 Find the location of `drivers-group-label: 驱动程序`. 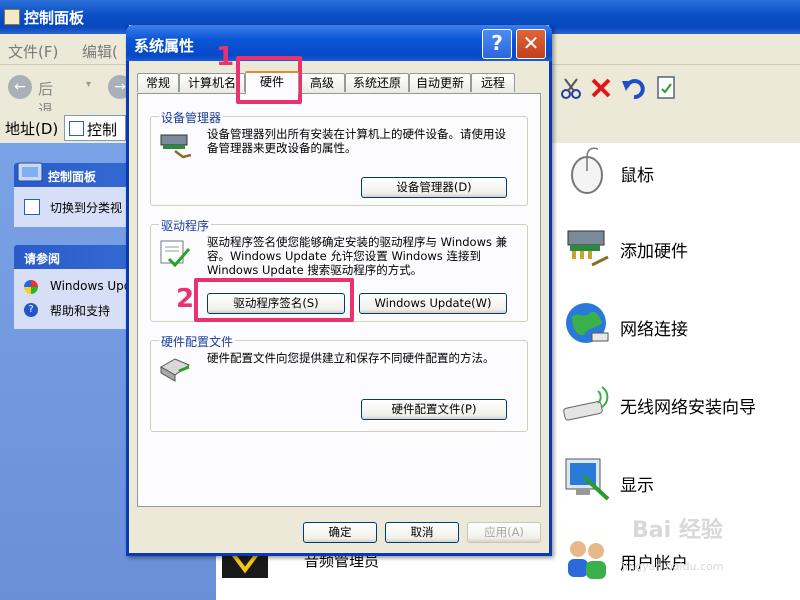

drivers-group-label: 驱动程序 is located at coordinates (185, 225).